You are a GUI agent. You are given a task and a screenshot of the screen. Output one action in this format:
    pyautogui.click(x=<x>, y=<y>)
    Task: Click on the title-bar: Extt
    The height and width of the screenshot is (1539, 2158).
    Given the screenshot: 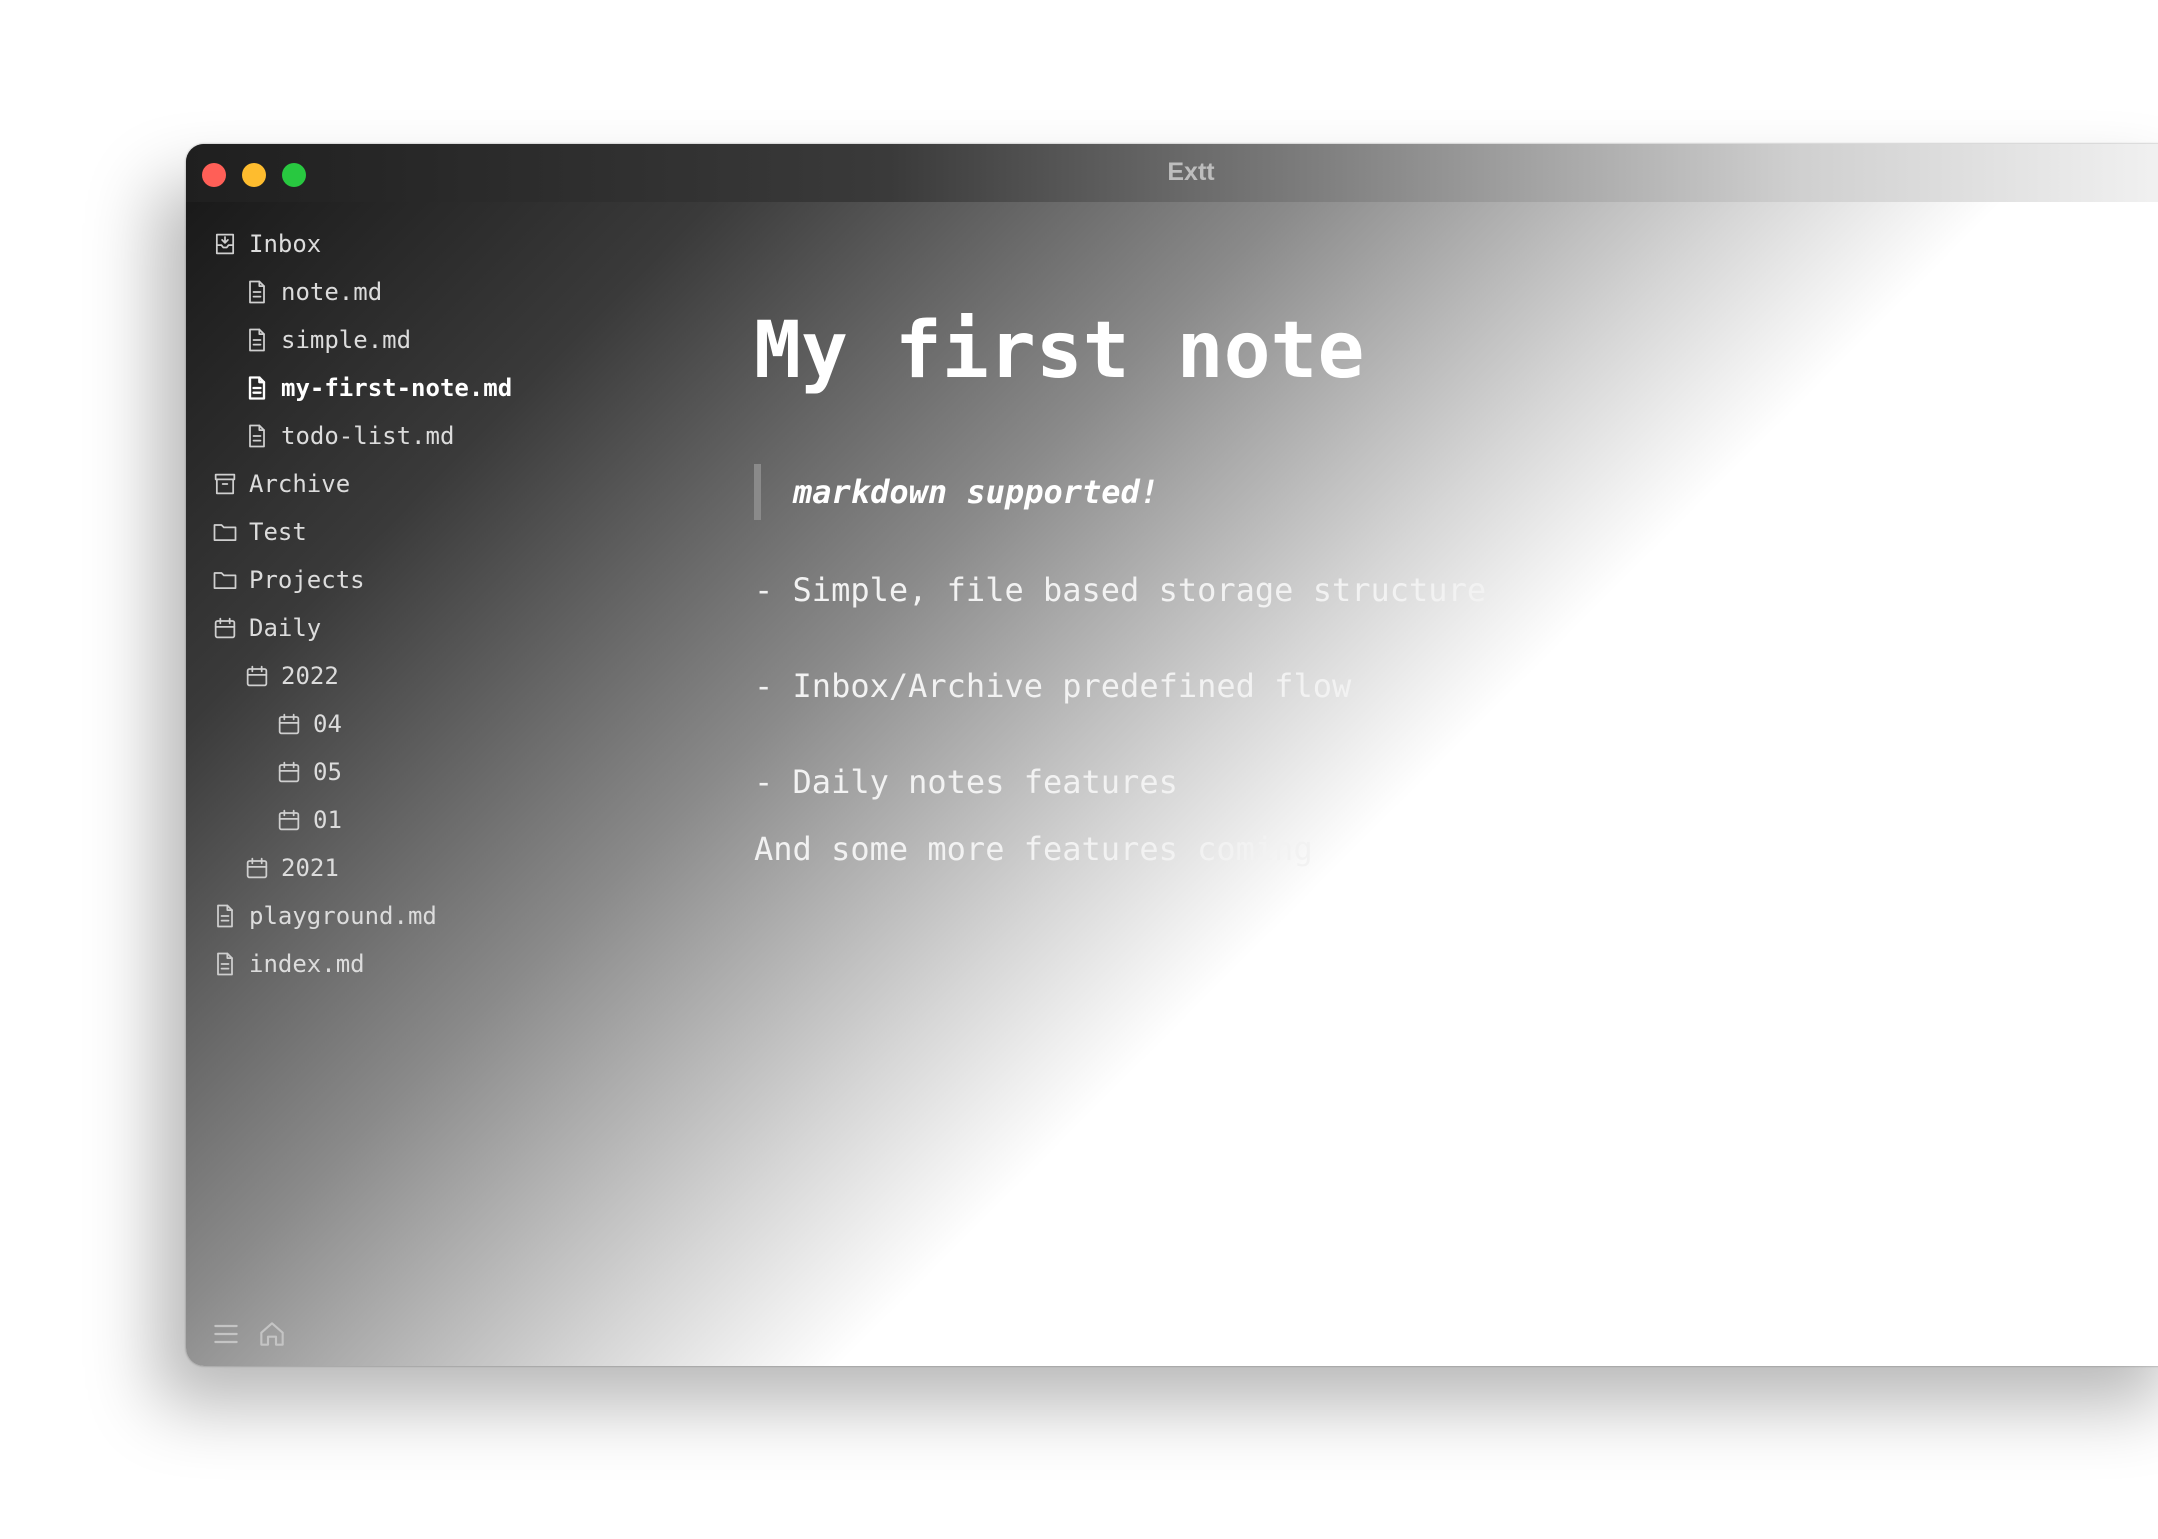 What is the action you would take?
    pyautogui.click(x=1172, y=173)
    